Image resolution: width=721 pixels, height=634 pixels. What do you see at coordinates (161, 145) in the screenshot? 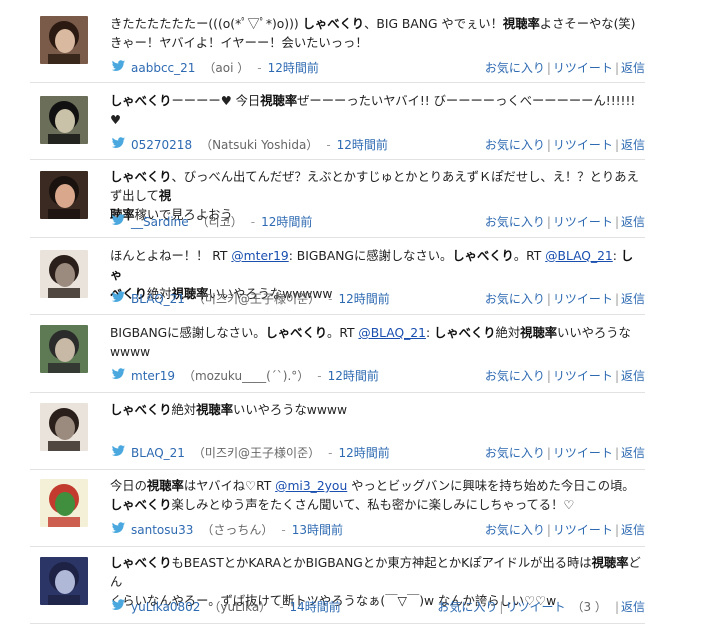
I see `username-link: 05270218` at bounding box center [161, 145].